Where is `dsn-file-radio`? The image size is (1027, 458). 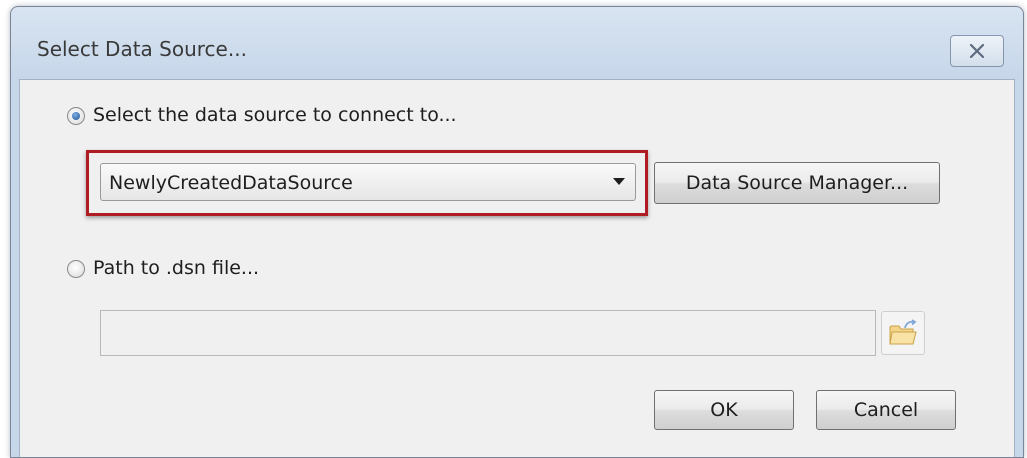 dsn-file-radio is located at coordinates (76, 269).